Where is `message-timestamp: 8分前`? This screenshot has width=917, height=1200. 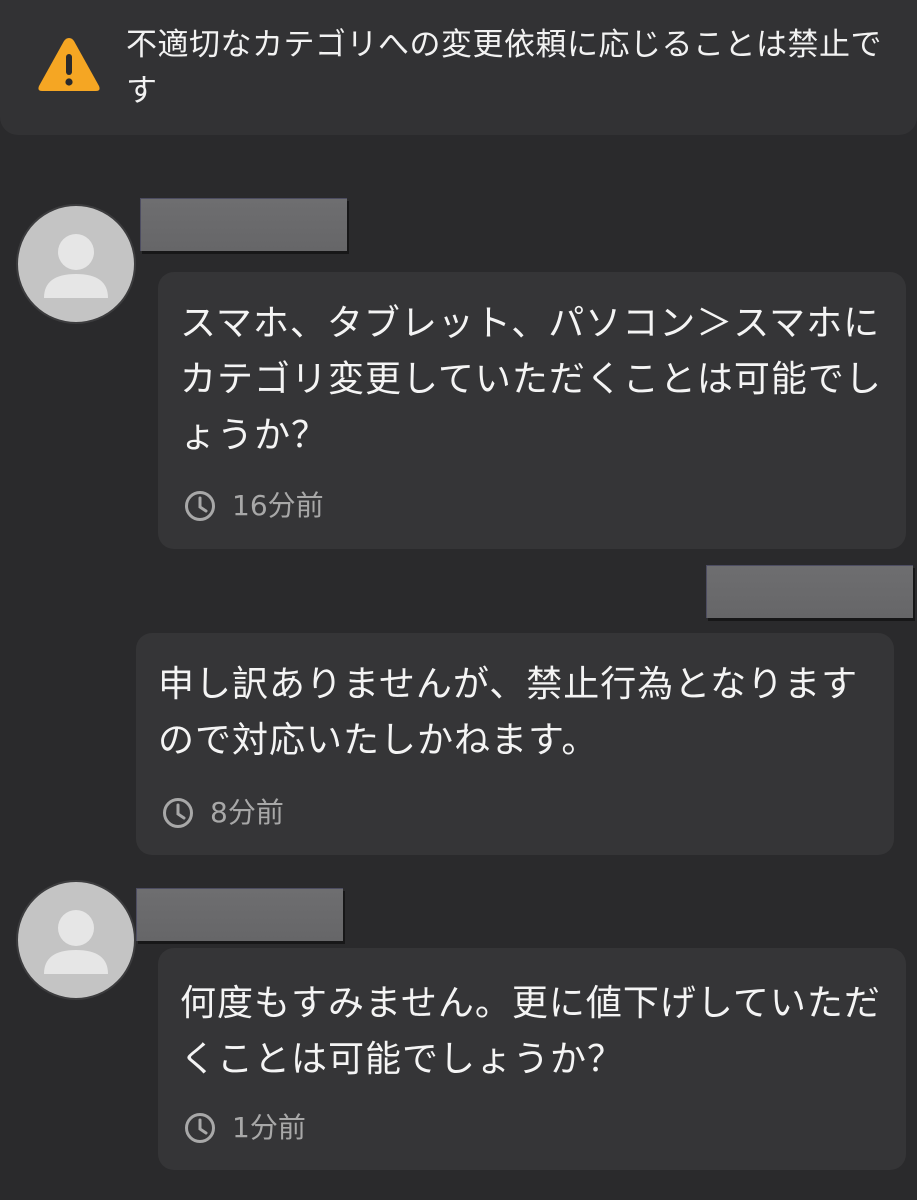 message-timestamp: 8分前 is located at coordinates (223, 813).